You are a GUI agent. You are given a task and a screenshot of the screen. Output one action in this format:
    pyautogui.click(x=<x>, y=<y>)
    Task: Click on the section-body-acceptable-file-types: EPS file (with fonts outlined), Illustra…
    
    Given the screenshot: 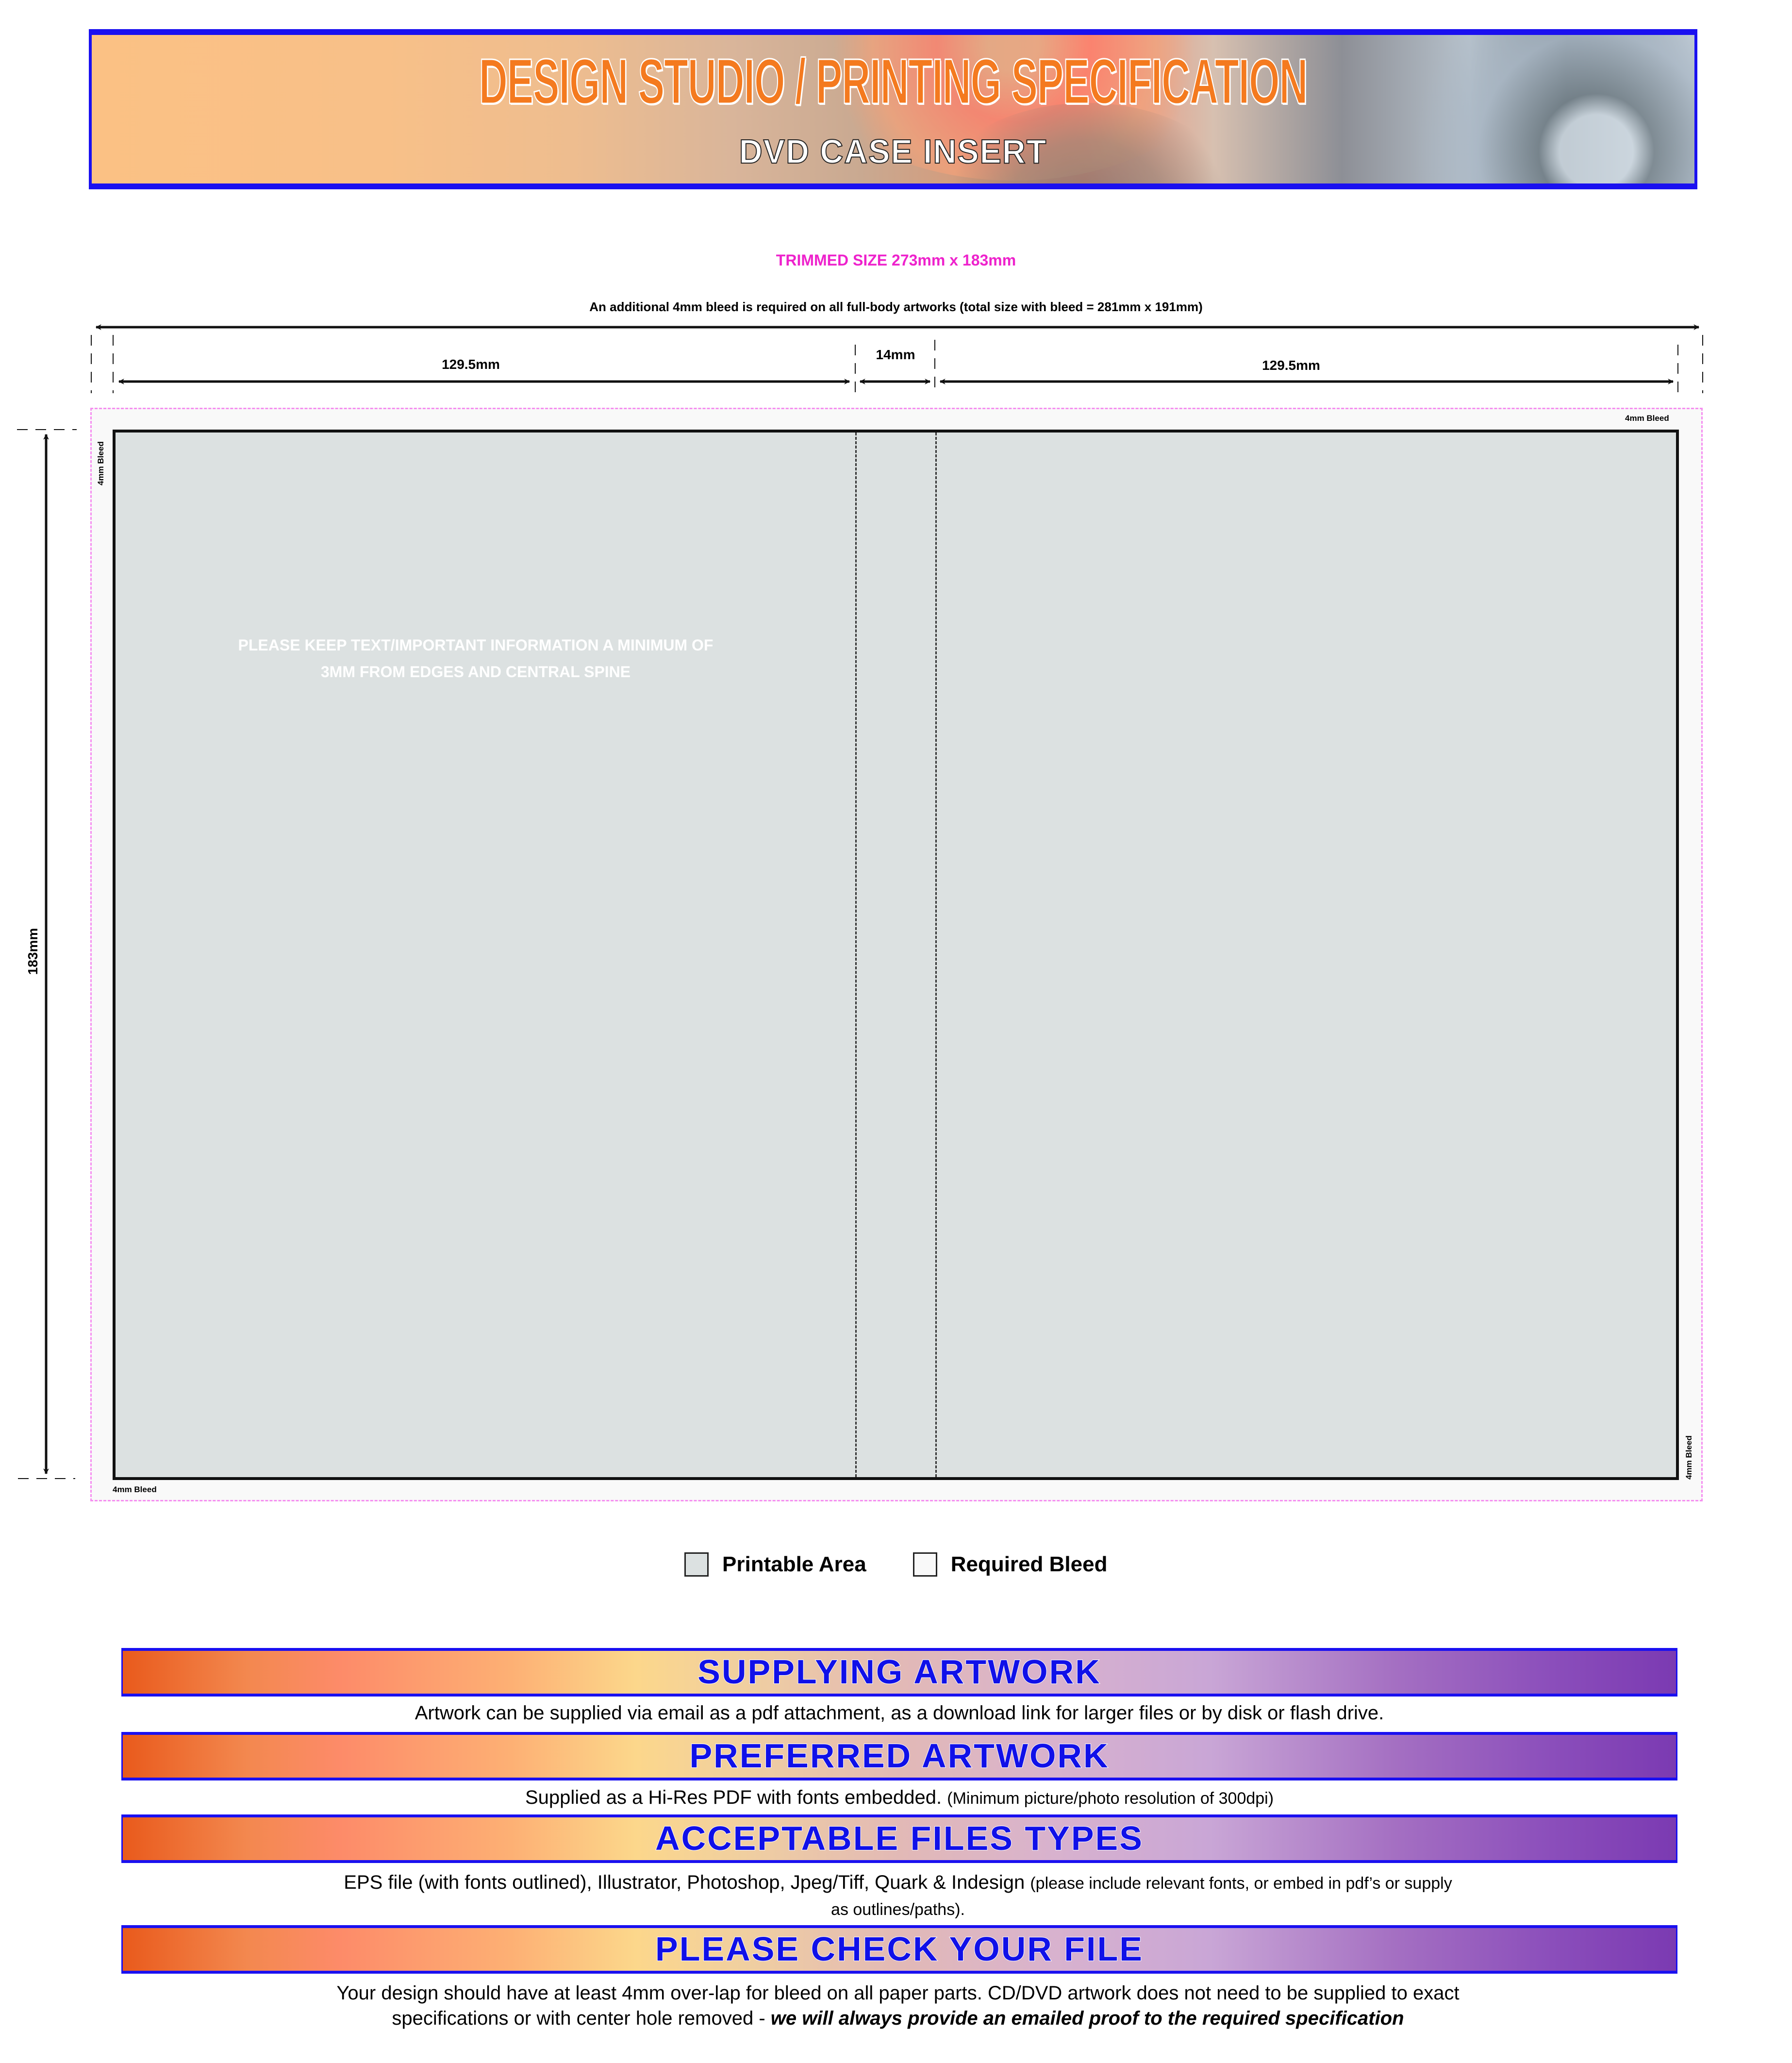 What is the action you would take?
    pyautogui.click(x=898, y=1896)
    